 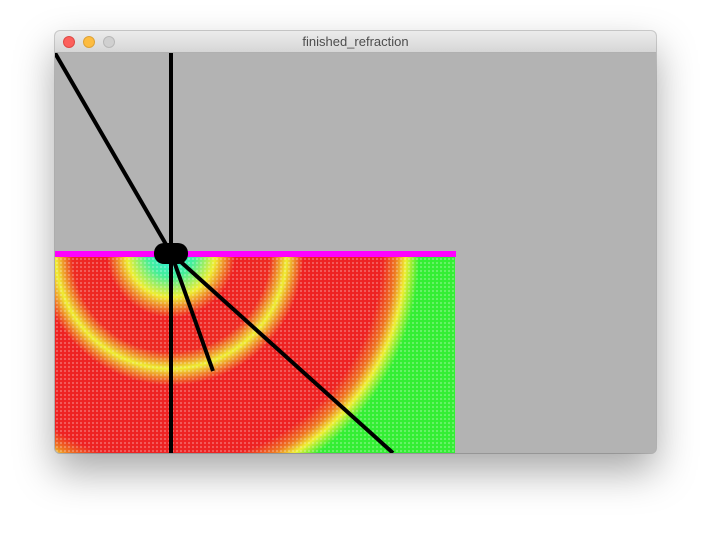 I want to click on source-handle, so click(x=171, y=253).